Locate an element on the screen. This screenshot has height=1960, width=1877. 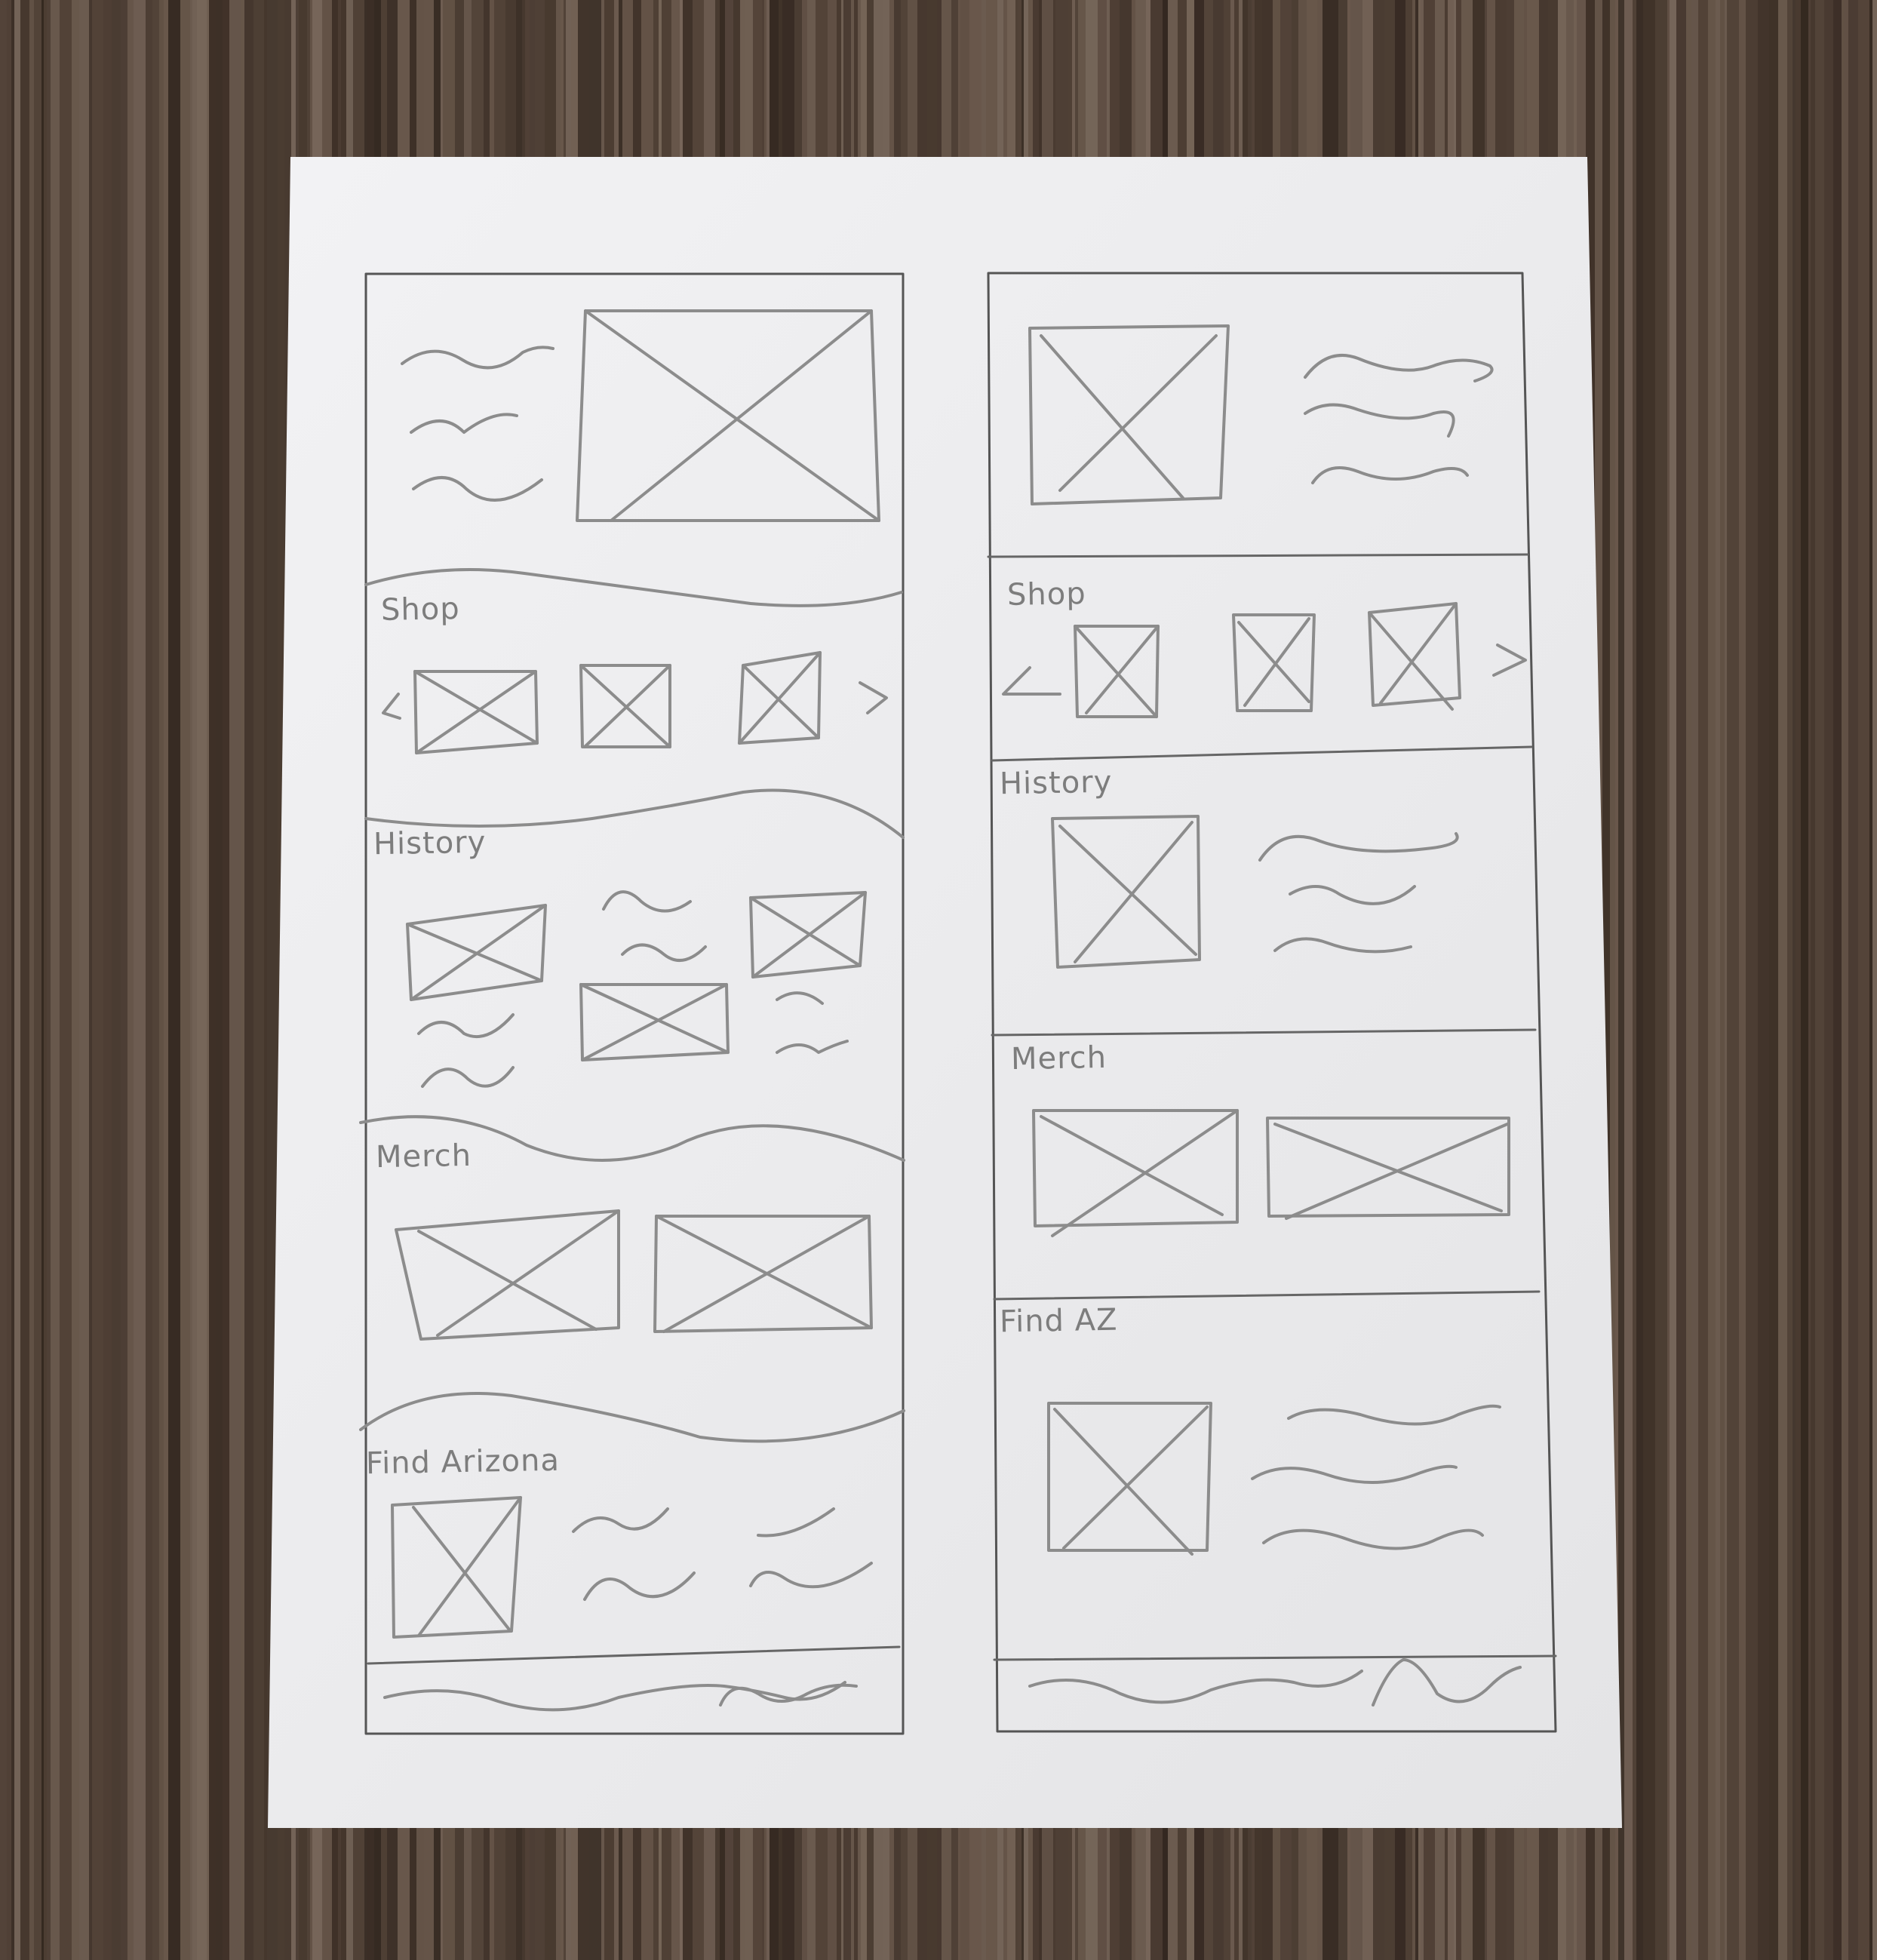
left-shop-label: Shop is located at coordinates (420, 609).